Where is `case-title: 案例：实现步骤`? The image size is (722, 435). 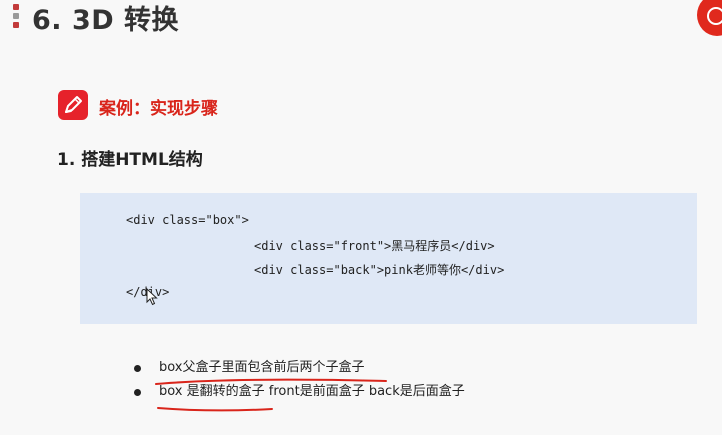
case-title: 案例：实现步骤 is located at coordinates (158, 109).